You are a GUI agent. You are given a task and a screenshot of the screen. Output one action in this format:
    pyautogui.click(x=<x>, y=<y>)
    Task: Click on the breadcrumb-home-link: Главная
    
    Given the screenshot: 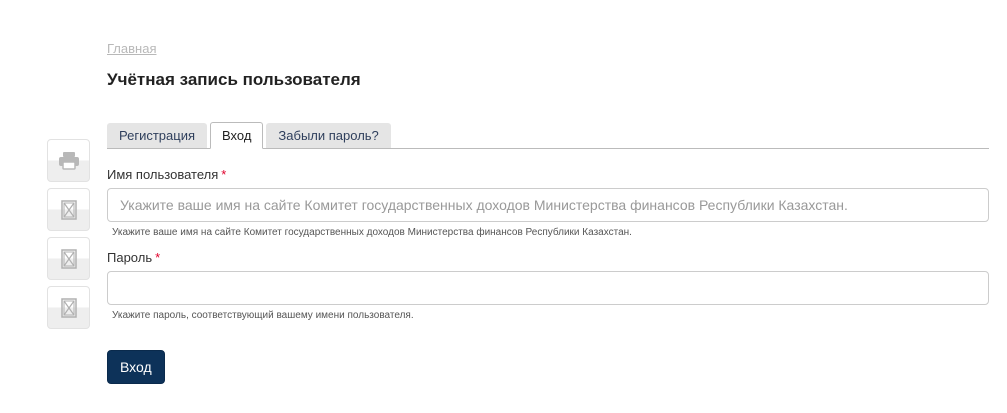 What is the action you would take?
    pyautogui.click(x=131, y=48)
    